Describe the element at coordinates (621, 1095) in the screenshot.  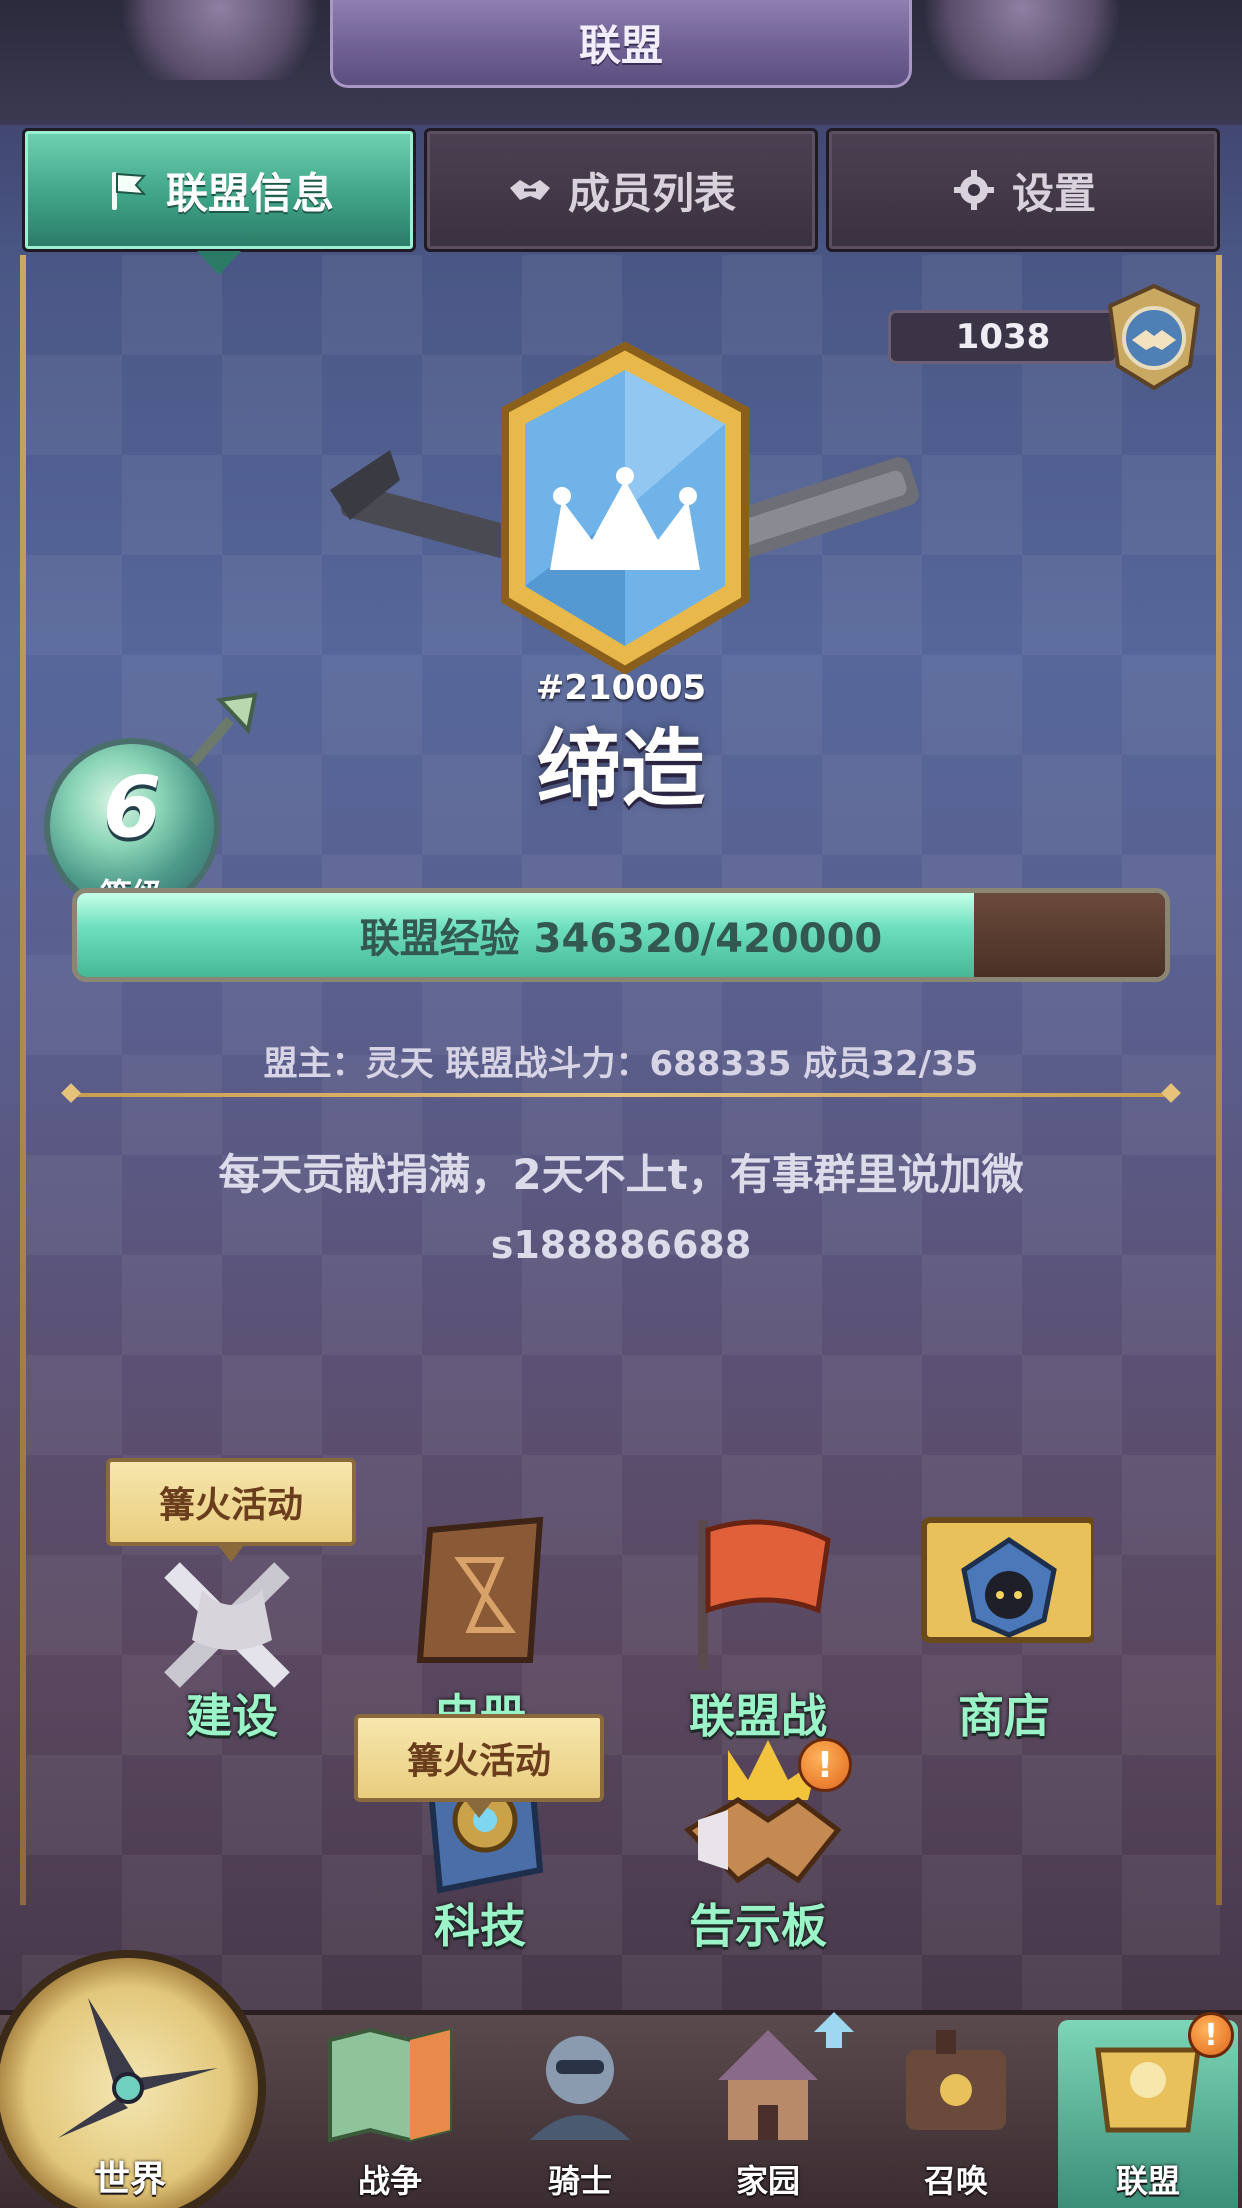
I see `divider` at that location.